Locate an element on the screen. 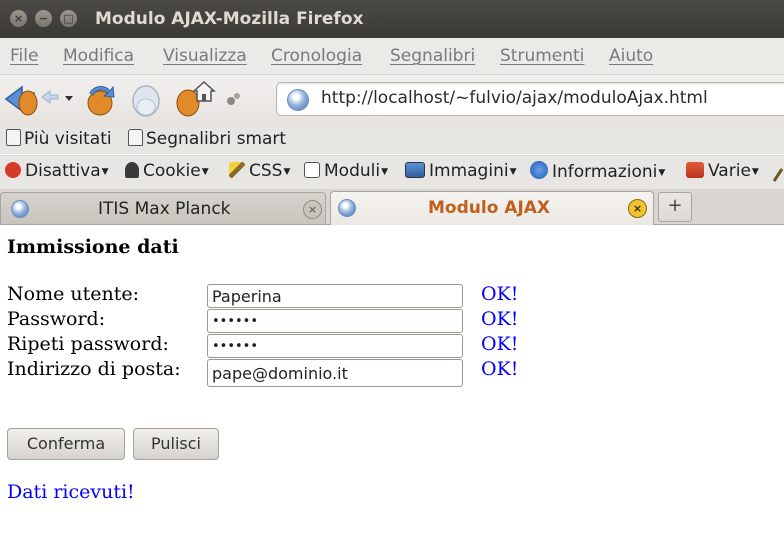 The image size is (784, 552). extension-icon is located at coordinates (234, 99).